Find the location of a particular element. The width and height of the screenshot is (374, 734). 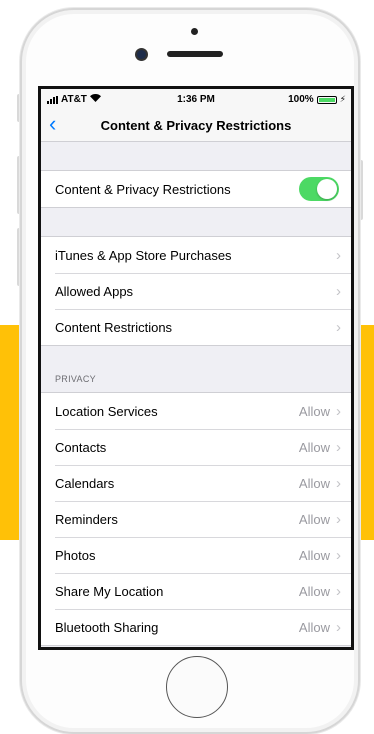

row-label: Allowed Apps is located at coordinates (94, 291).